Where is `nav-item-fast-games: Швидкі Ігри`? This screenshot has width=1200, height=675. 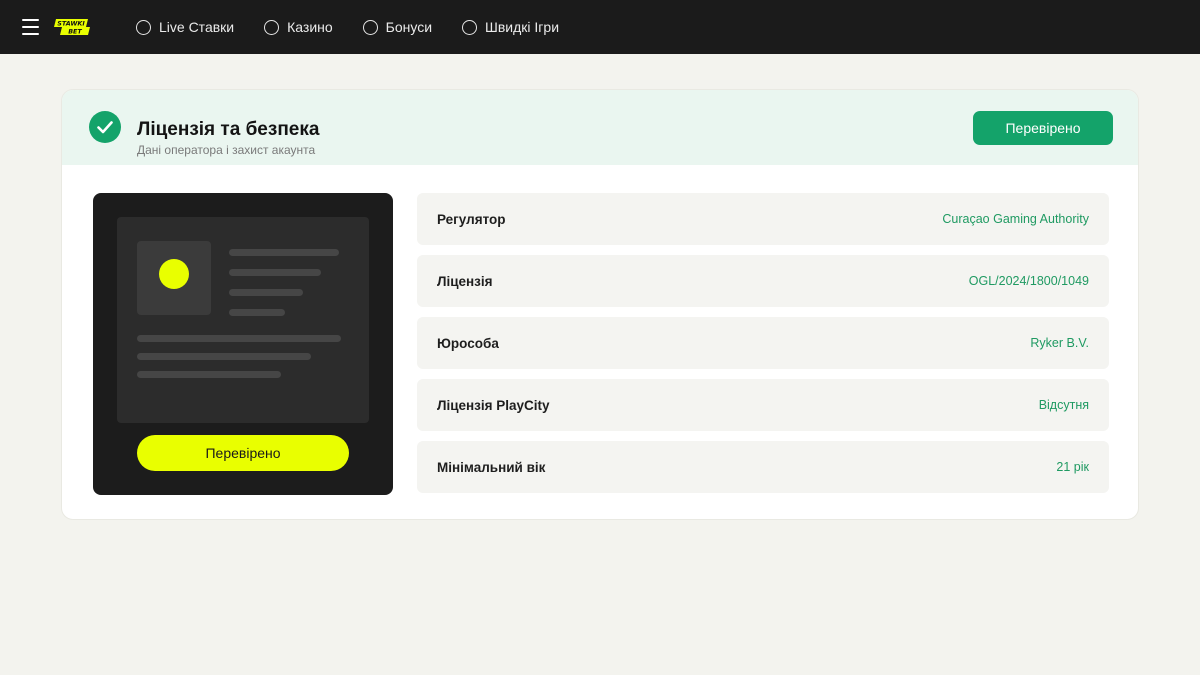
nav-item-fast-games: Швидкі Ігри is located at coordinates (510, 27).